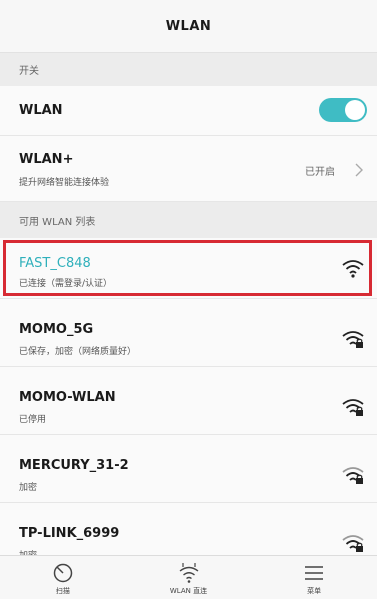  I want to click on network-item: MOMO_5G 已保存，加密（网络质量好）, so click(188, 333).